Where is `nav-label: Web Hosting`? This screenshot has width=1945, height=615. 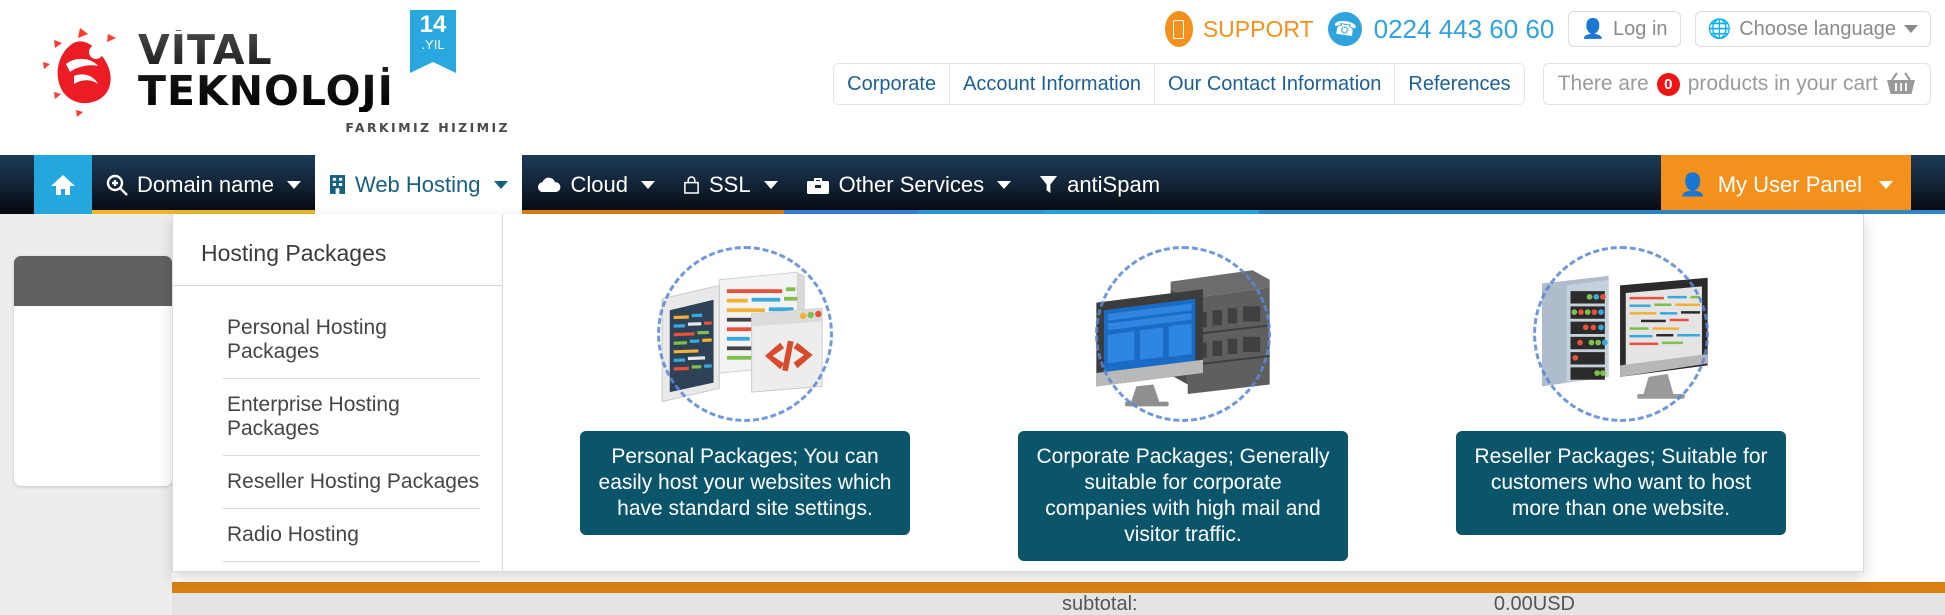 nav-label: Web Hosting is located at coordinates (417, 184).